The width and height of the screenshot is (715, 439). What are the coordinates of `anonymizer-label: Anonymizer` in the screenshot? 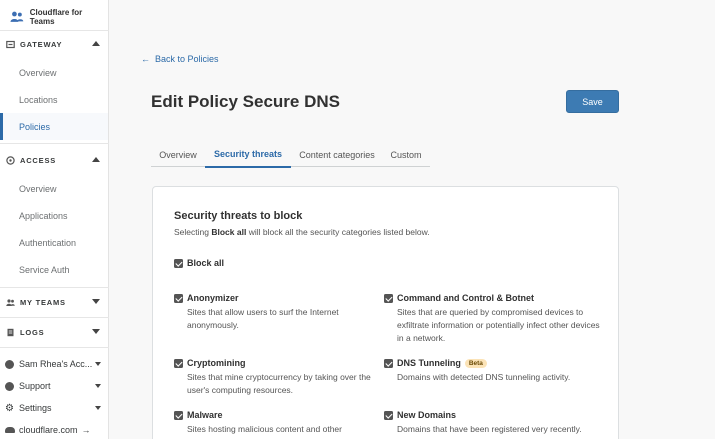 It's located at (213, 298).